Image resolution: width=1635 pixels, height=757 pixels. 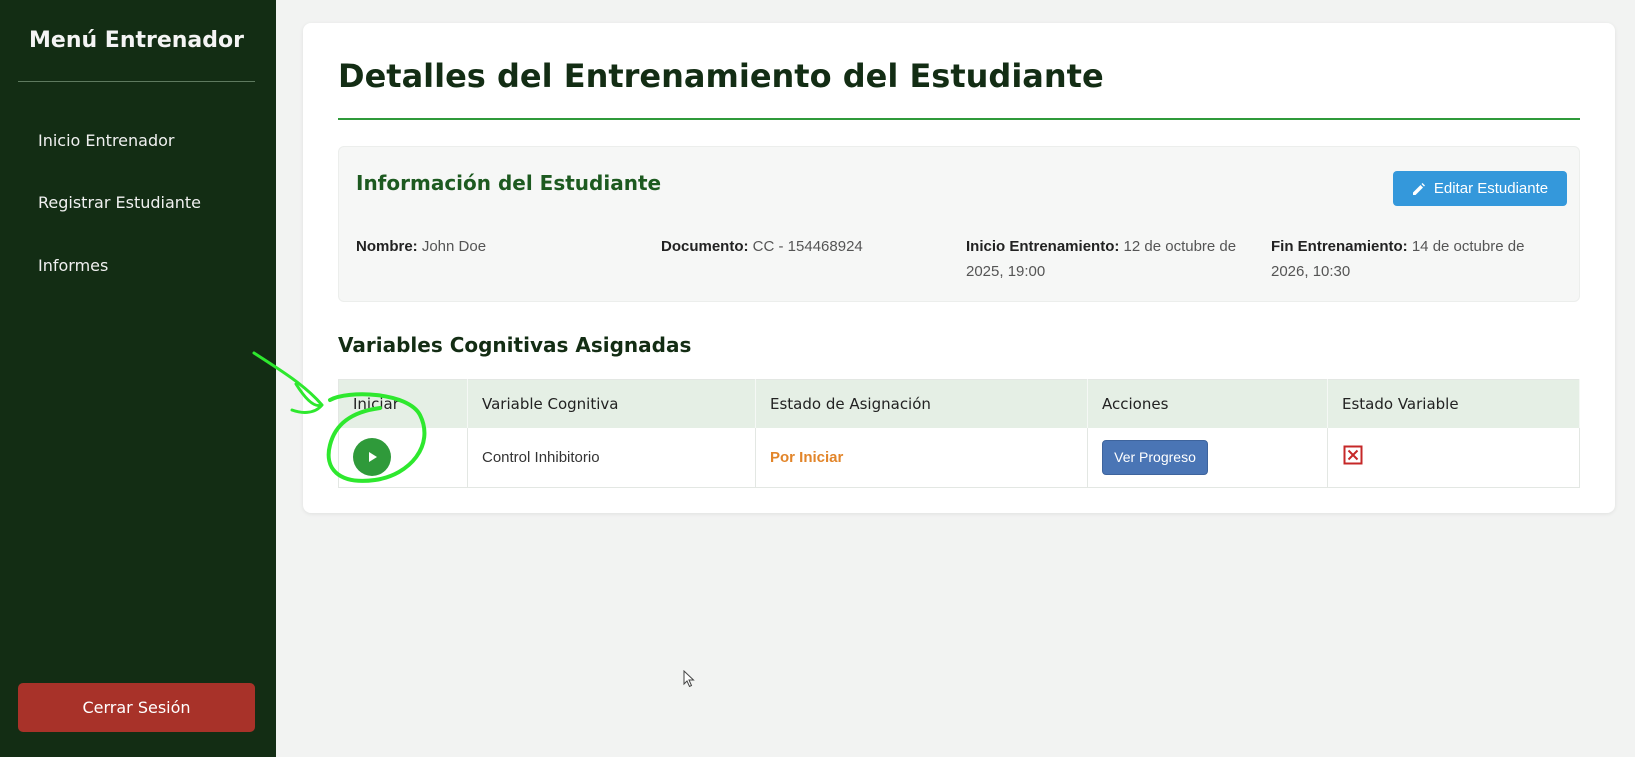 What do you see at coordinates (515, 345) in the screenshot?
I see `variables-heading: Variables Cognitivas Asignadas` at bounding box center [515, 345].